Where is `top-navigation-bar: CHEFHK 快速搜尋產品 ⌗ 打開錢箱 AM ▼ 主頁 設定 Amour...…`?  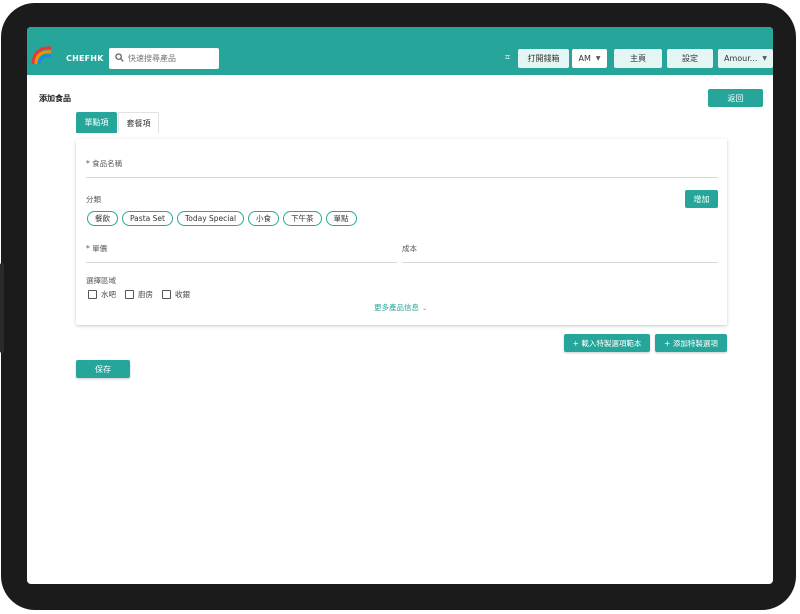 top-navigation-bar: CHEFHK 快速搜尋產品 ⌗ 打開錢箱 AM ▼ 主頁 設定 Amour...… is located at coordinates (400, 51).